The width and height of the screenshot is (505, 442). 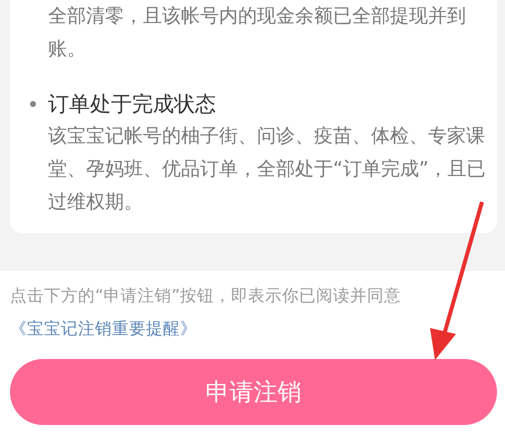 What do you see at coordinates (253, 392) in the screenshot?
I see `apply-cancel-button: 申请注销` at bounding box center [253, 392].